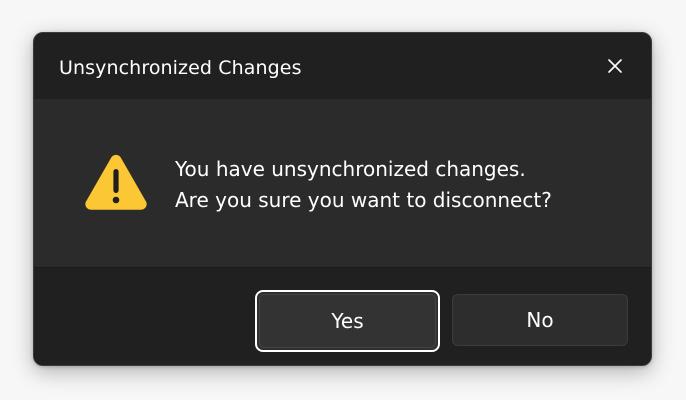 The width and height of the screenshot is (686, 400). I want to click on close-button, so click(615, 66).